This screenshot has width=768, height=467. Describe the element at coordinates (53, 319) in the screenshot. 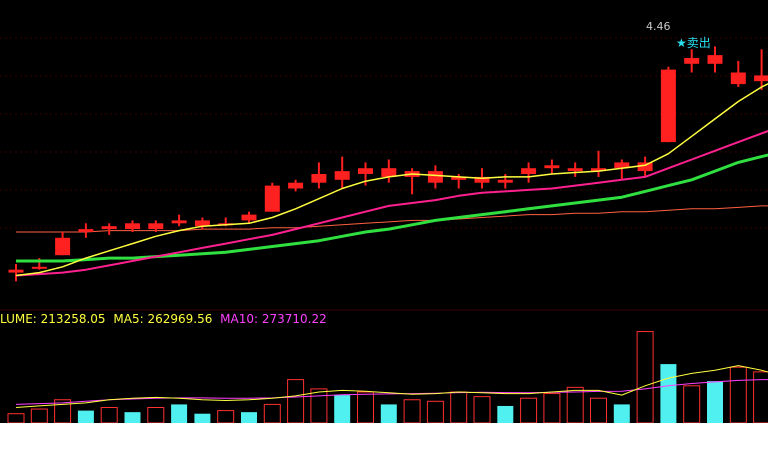

I see `legend-volume: LUME: 213258.05` at that location.